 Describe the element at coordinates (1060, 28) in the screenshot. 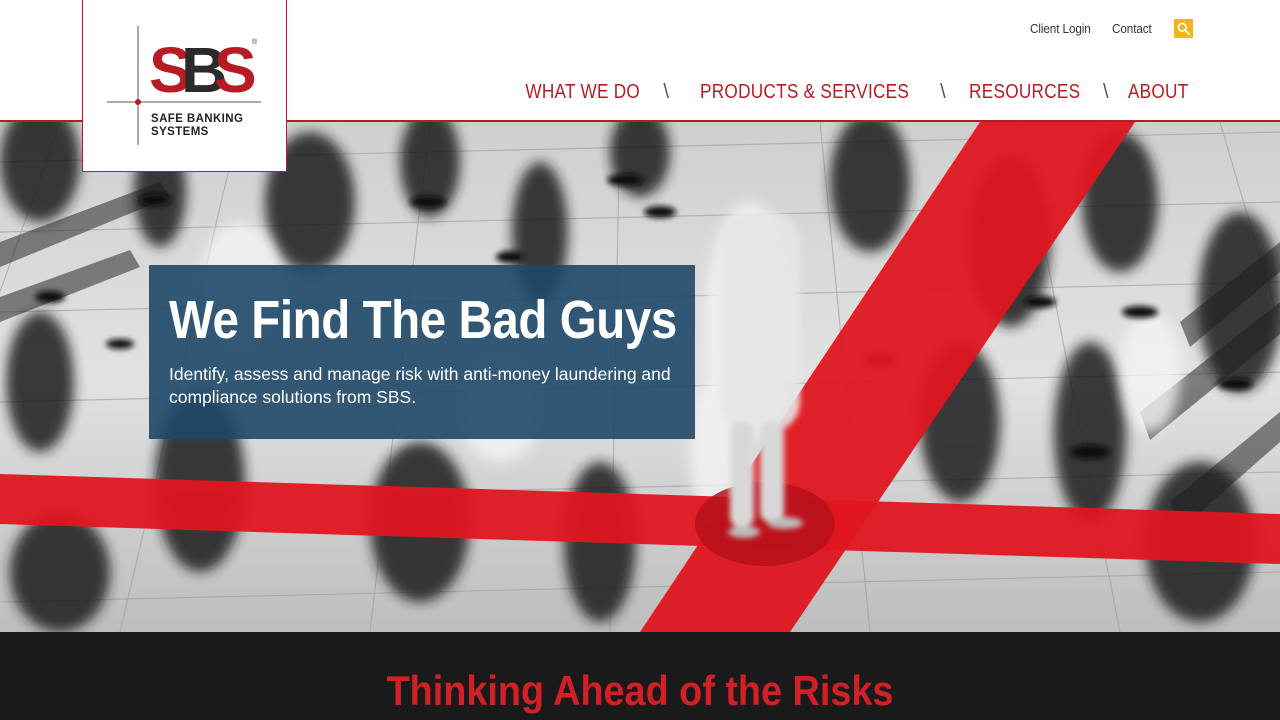

I see `client-login-link: Client Login` at that location.